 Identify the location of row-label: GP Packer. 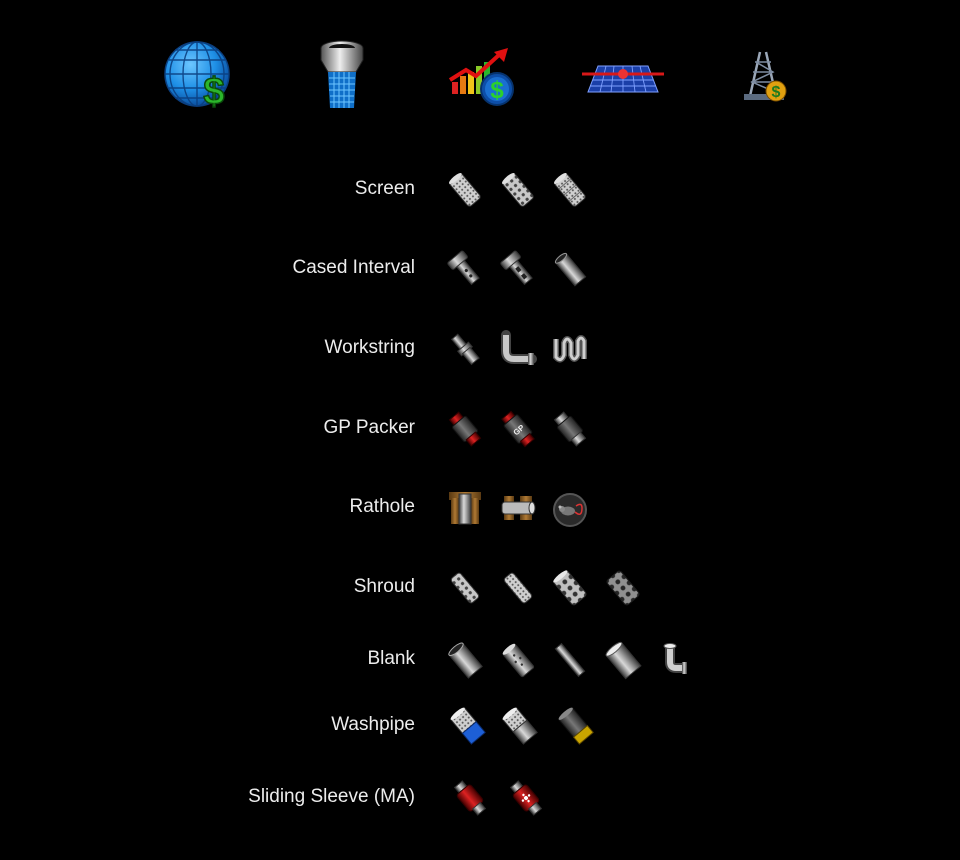
(369, 427).